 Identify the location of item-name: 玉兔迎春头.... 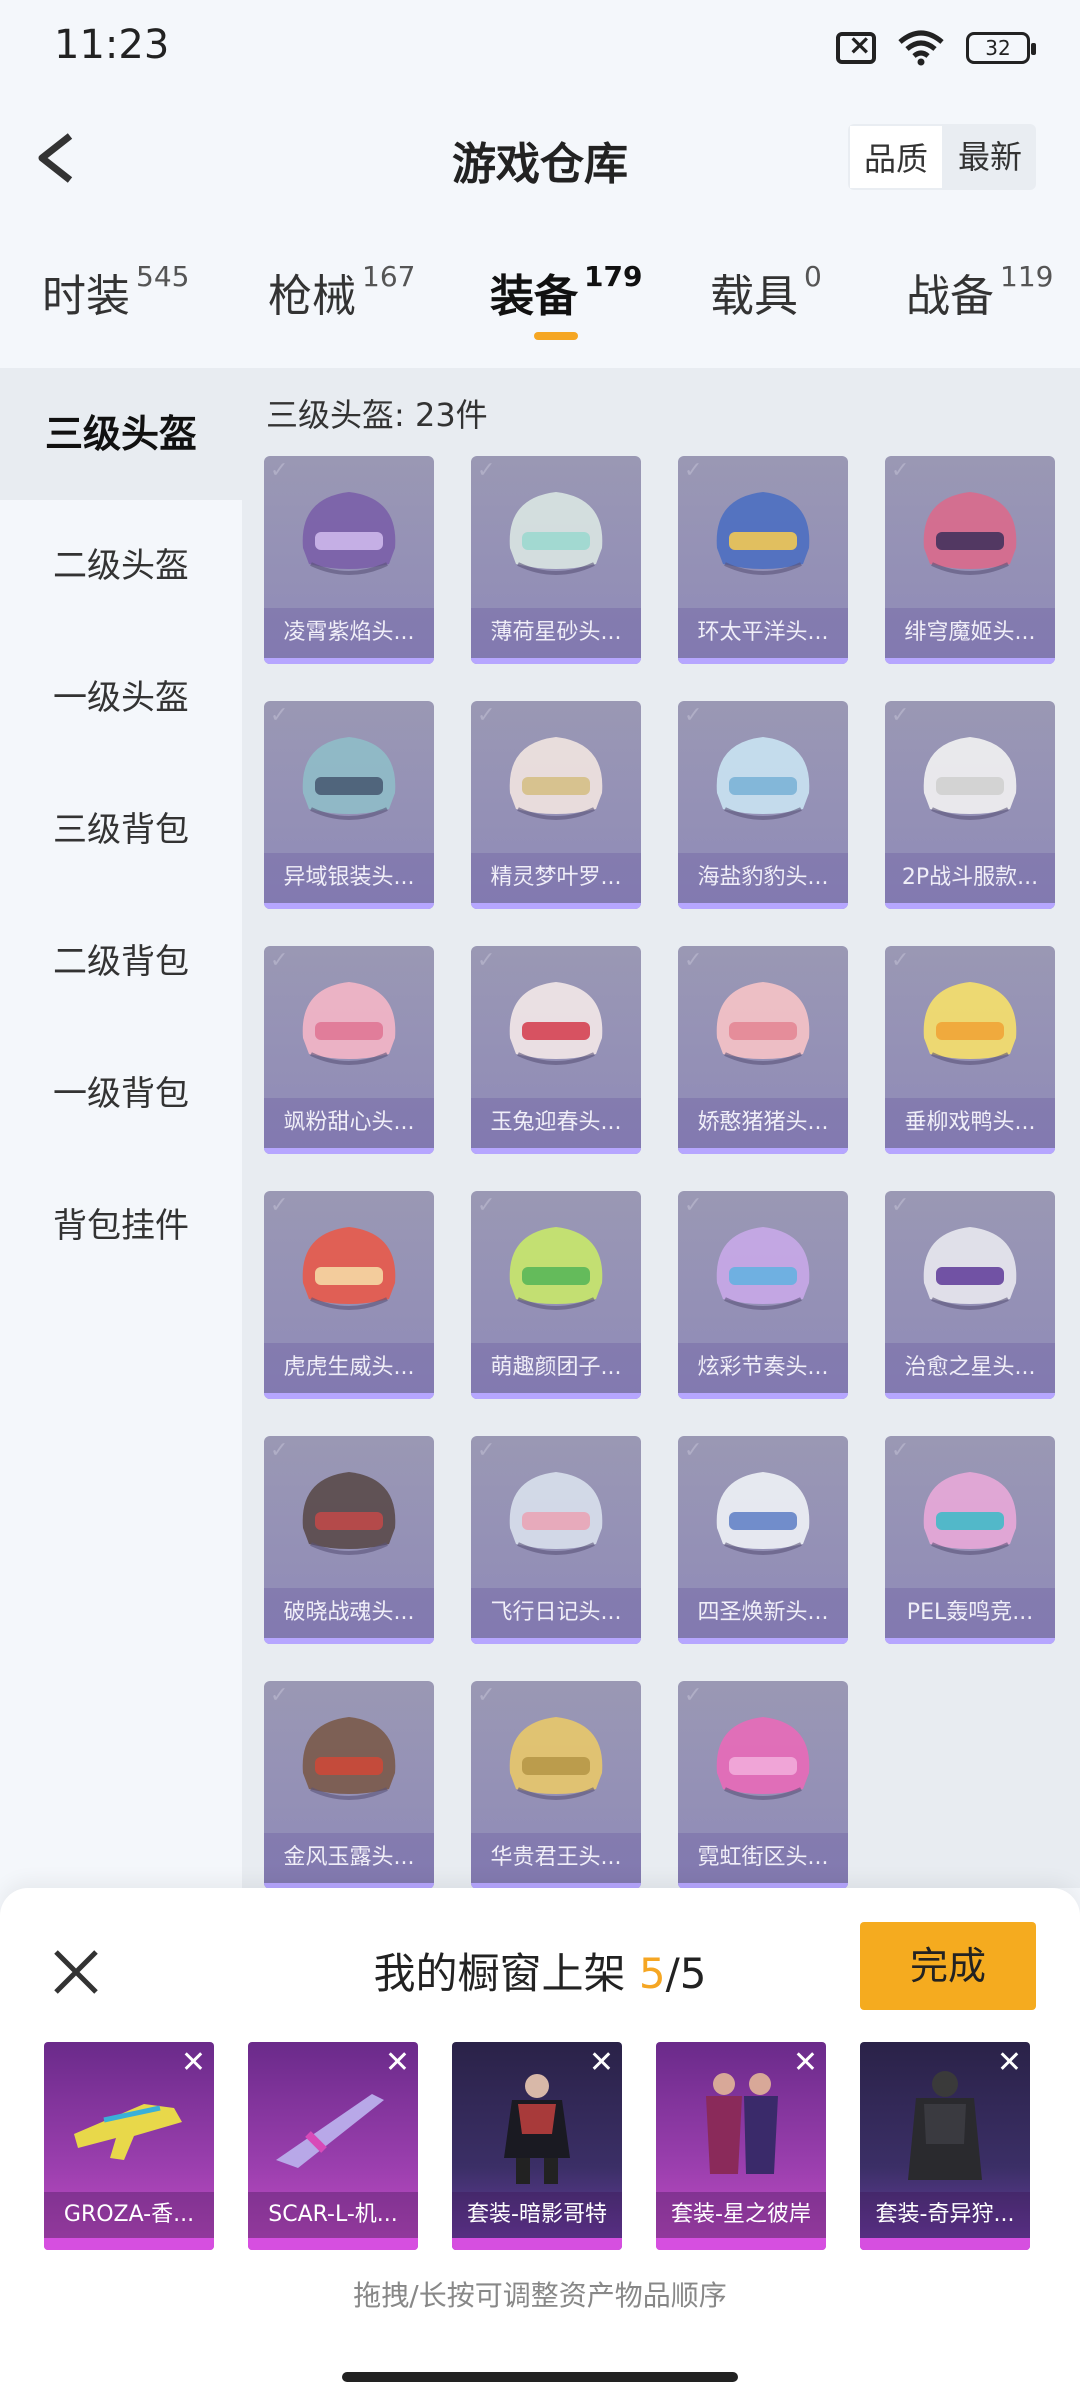
(556, 1123).